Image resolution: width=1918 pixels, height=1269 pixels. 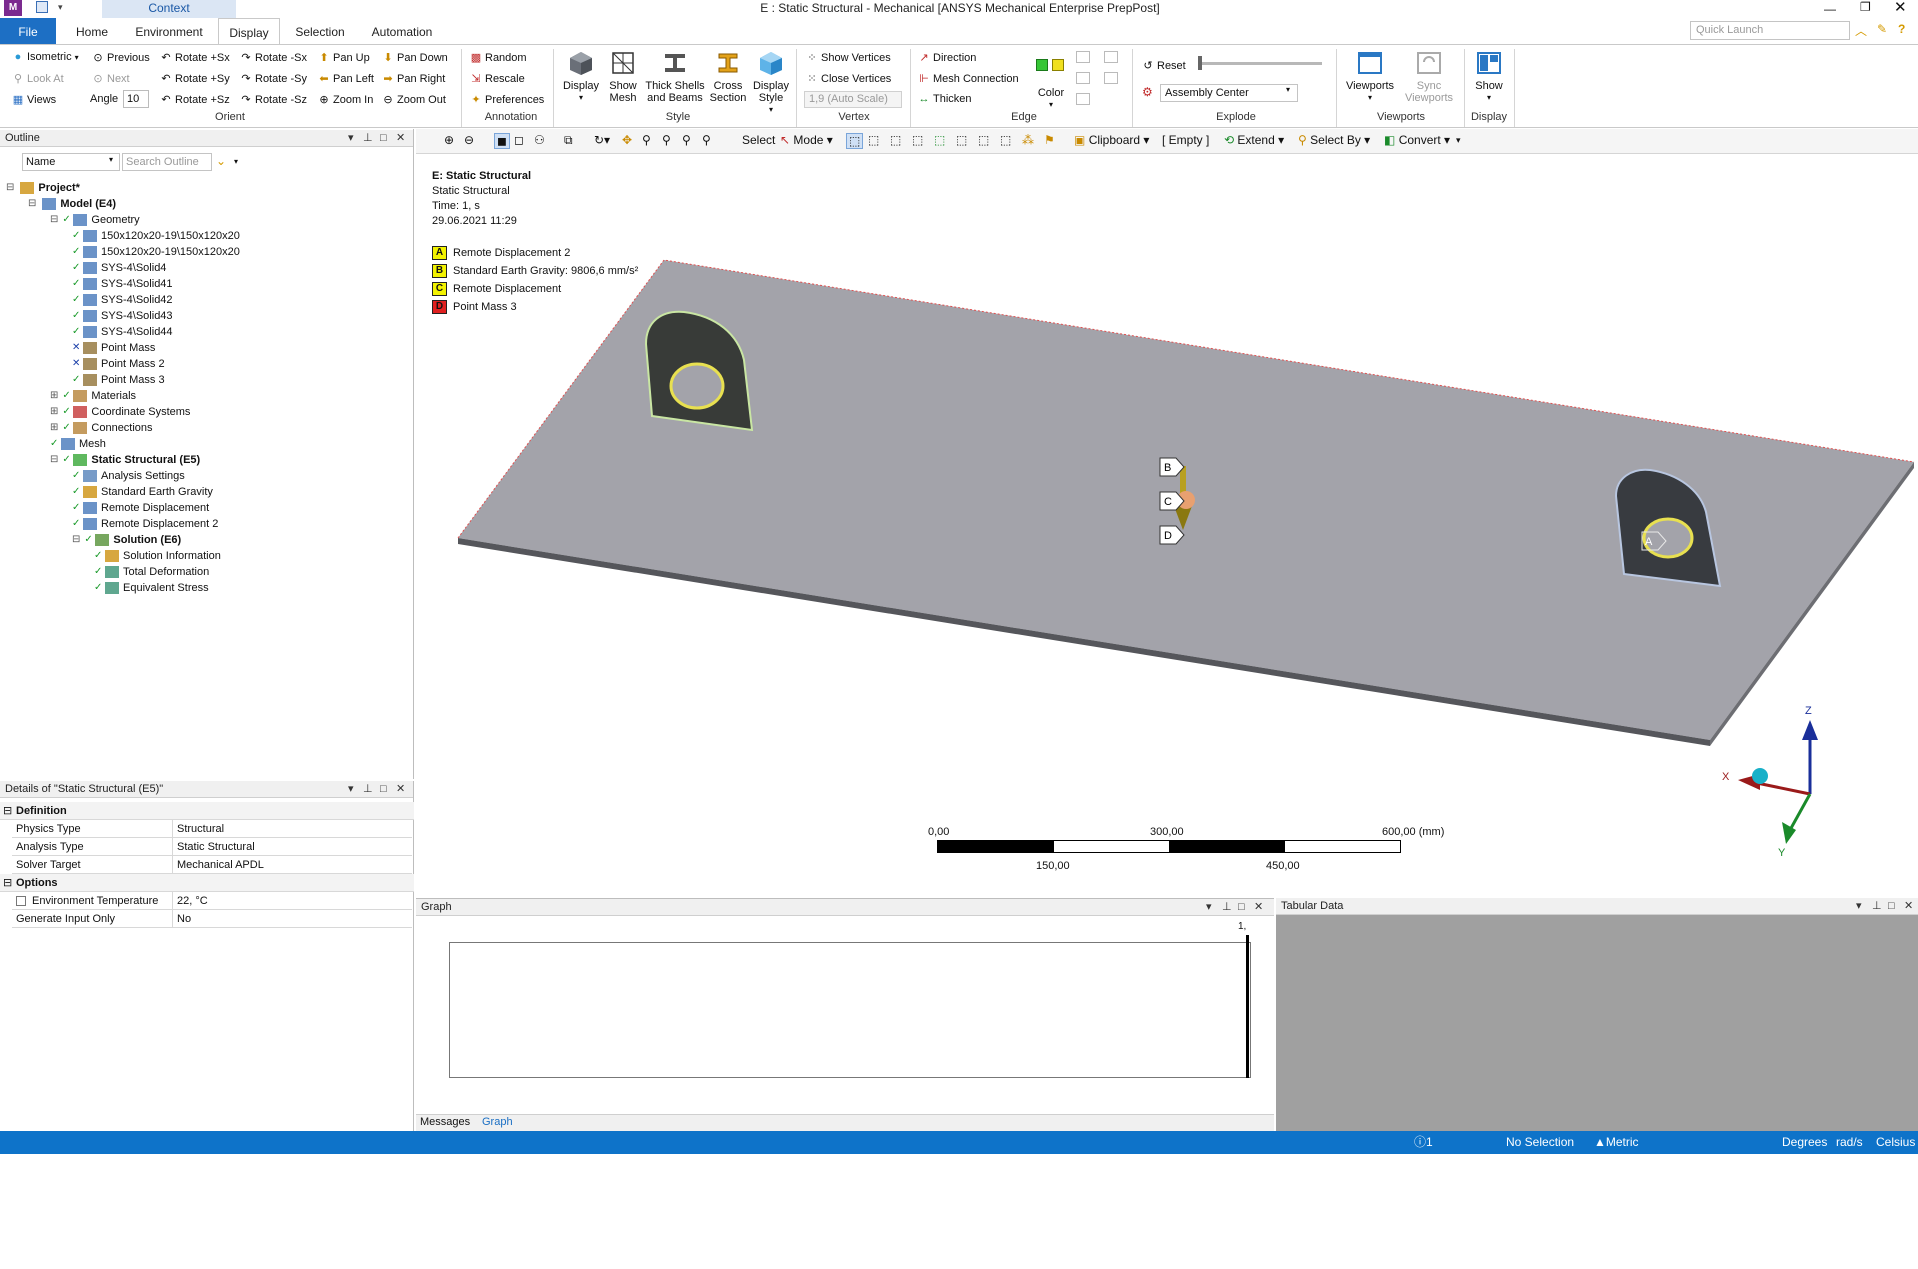 What do you see at coordinates (207, 883) in the screenshot?
I see `details-section-options: ⊟ Options` at bounding box center [207, 883].